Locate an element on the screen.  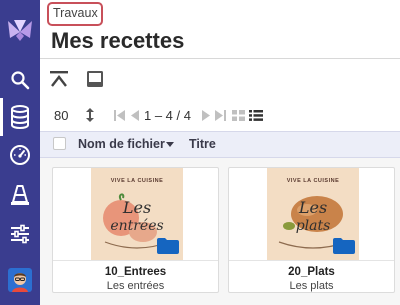
traffic-cone-icon is located at coordinates (20, 195).